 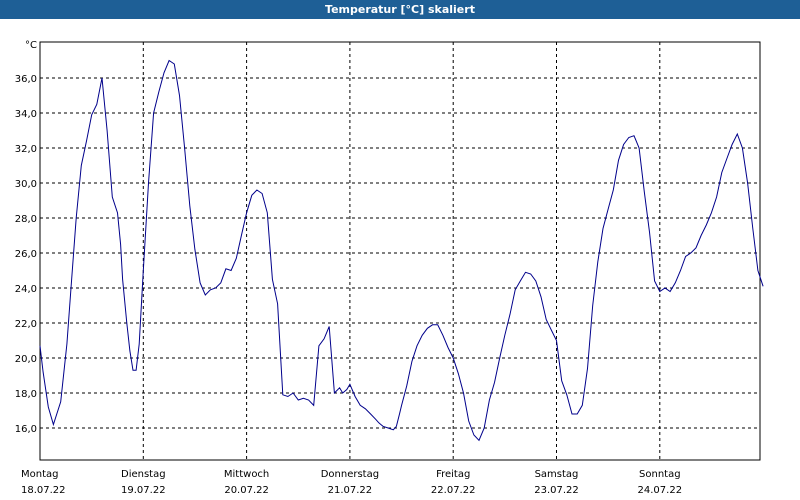 I want to click on y-tick-label: 30,0, so click(x=26, y=184).